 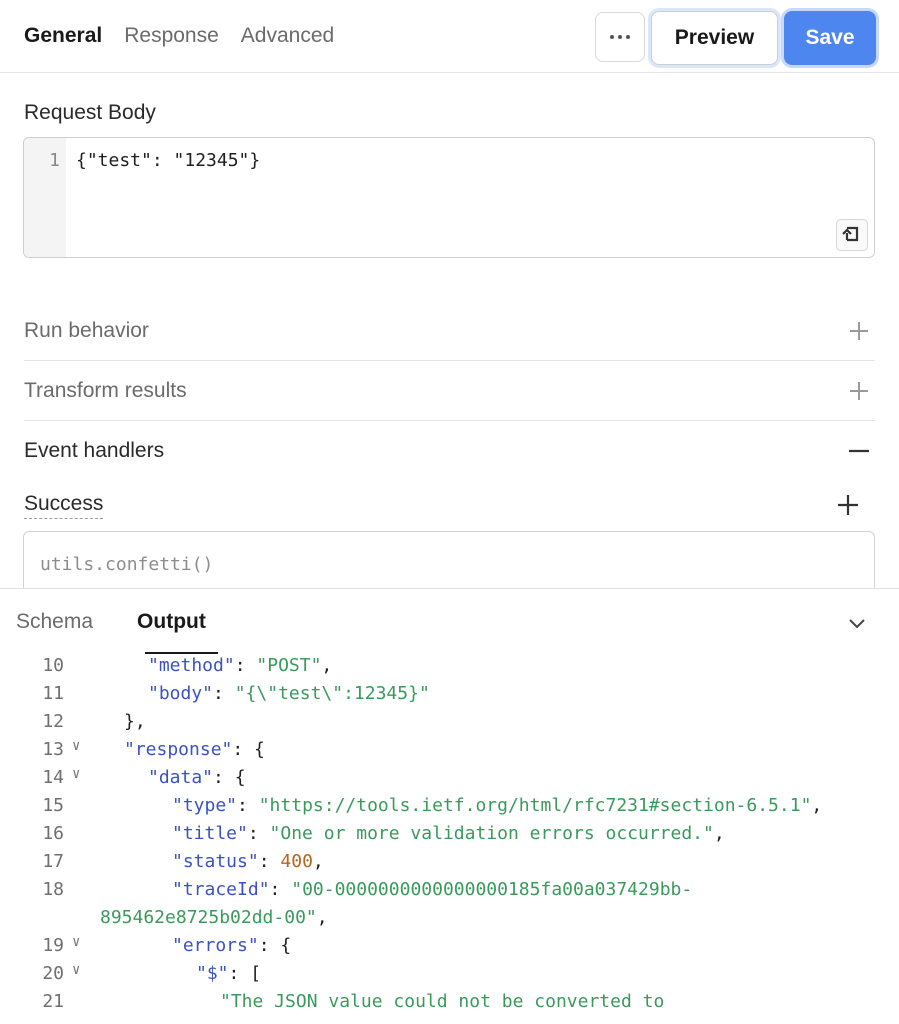 I want to click on editor-tabs: General Response Advanced, so click(x=179, y=36).